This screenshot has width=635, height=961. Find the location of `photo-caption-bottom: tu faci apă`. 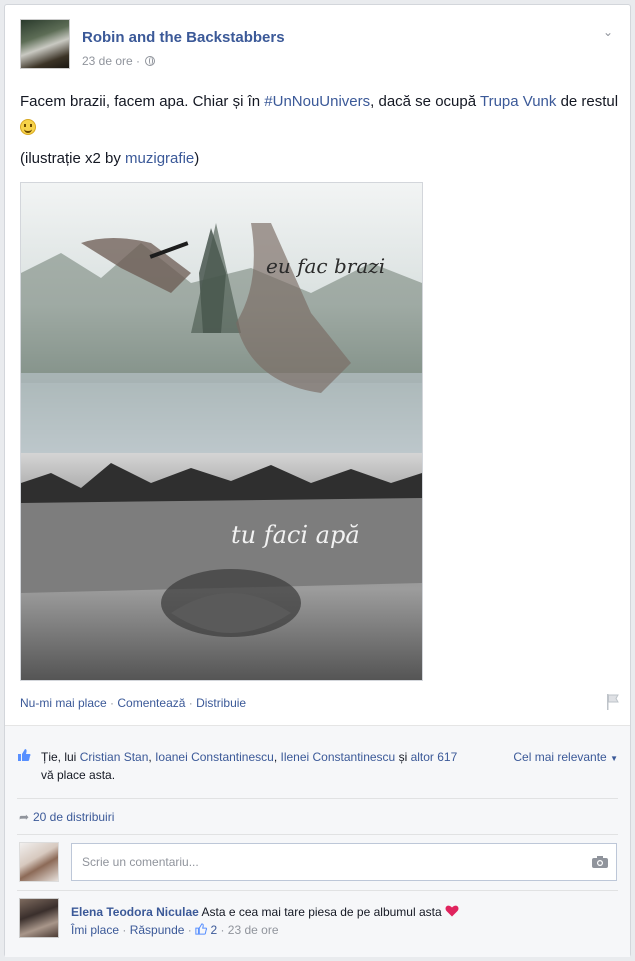

photo-caption-bottom: tu faci apă is located at coordinates (295, 535).